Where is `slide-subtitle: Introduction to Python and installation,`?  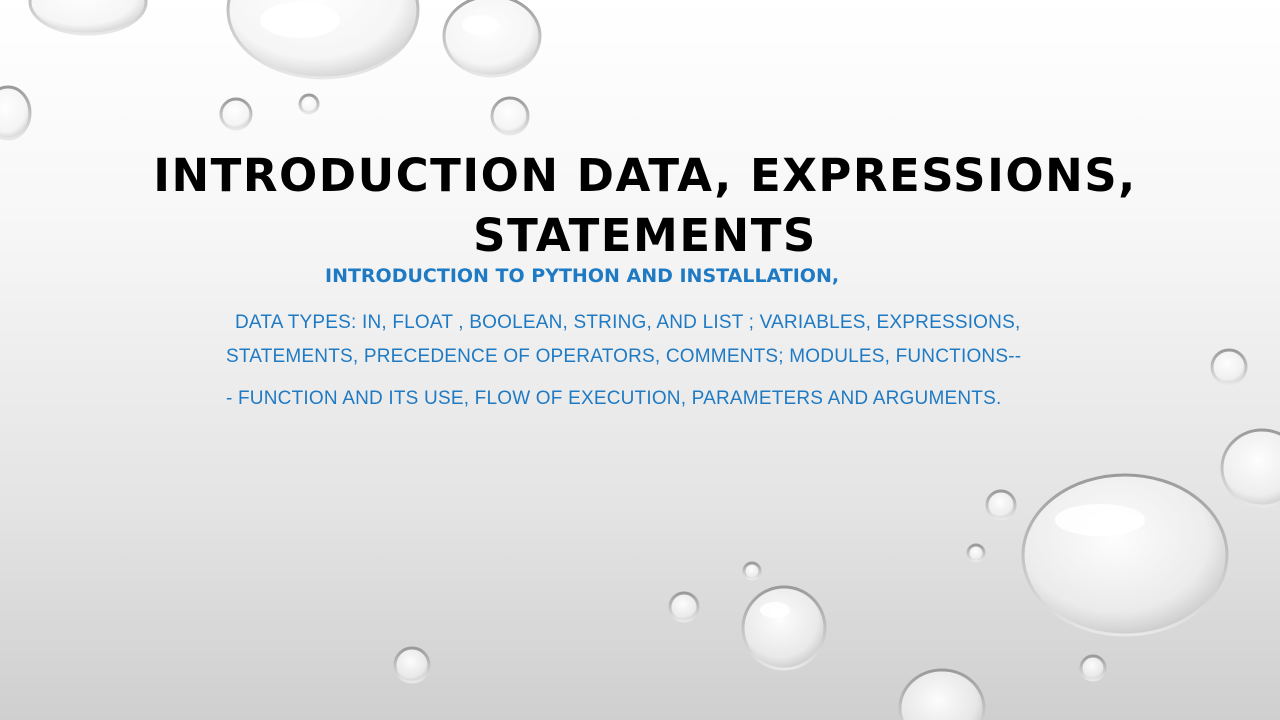
slide-subtitle: Introduction to Python and installation, is located at coordinates (582, 276).